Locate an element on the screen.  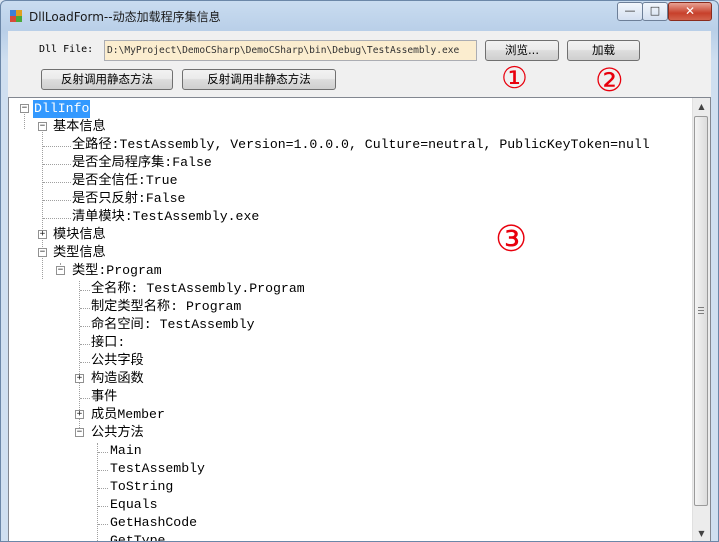
tree-node-basic-info: 基本信息 is located at coordinates (79, 127).